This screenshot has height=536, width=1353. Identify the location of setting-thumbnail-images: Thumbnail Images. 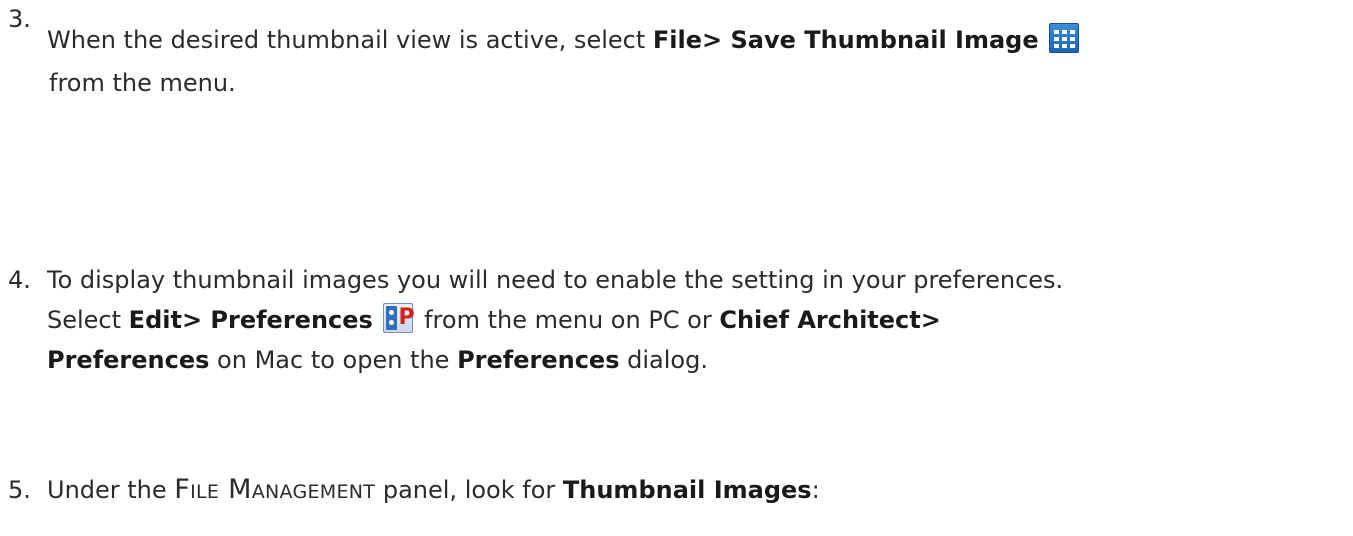
(687, 490).